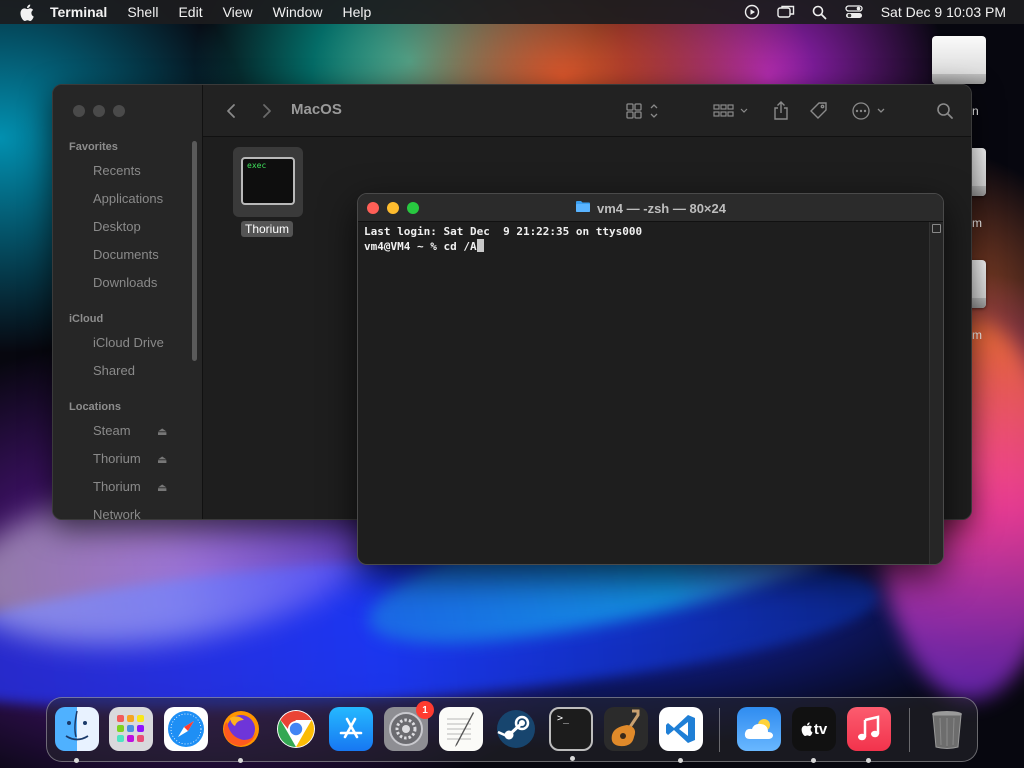 The image size is (1024, 768). What do you see at coordinates (186, 729) in the screenshot?
I see `dock-safari-icon` at bounding box center [186, 729].